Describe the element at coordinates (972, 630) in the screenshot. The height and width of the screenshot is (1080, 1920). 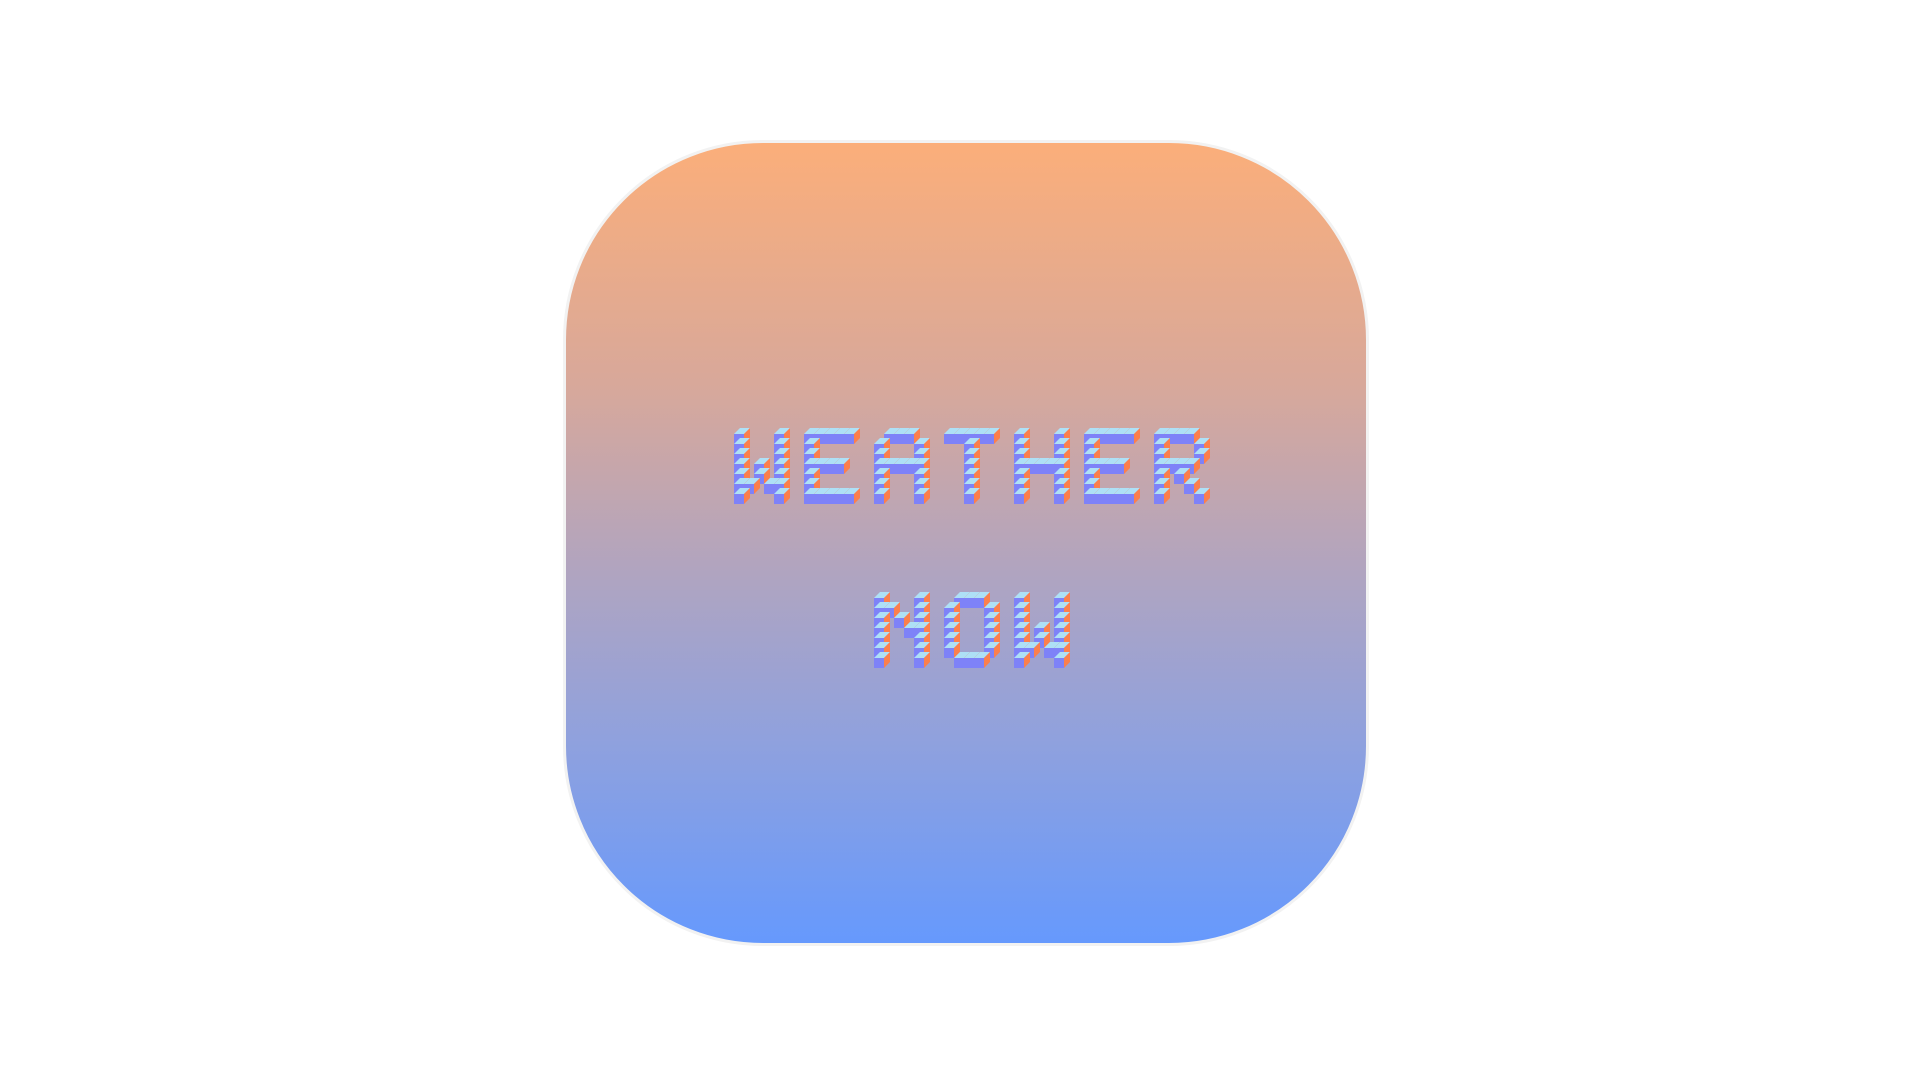
I see `title-letter-o` at that location.